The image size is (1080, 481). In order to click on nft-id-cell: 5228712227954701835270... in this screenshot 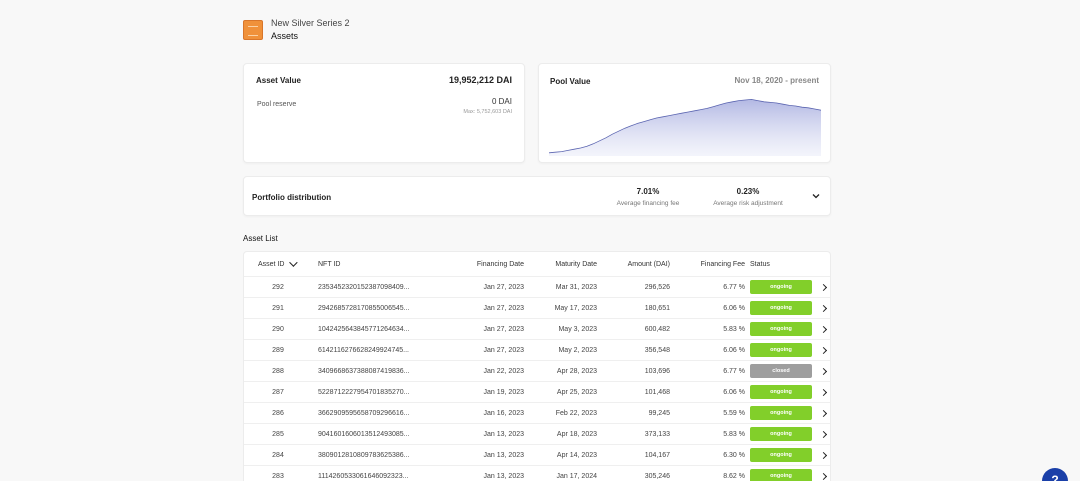, I will do `click(364, 392)`.